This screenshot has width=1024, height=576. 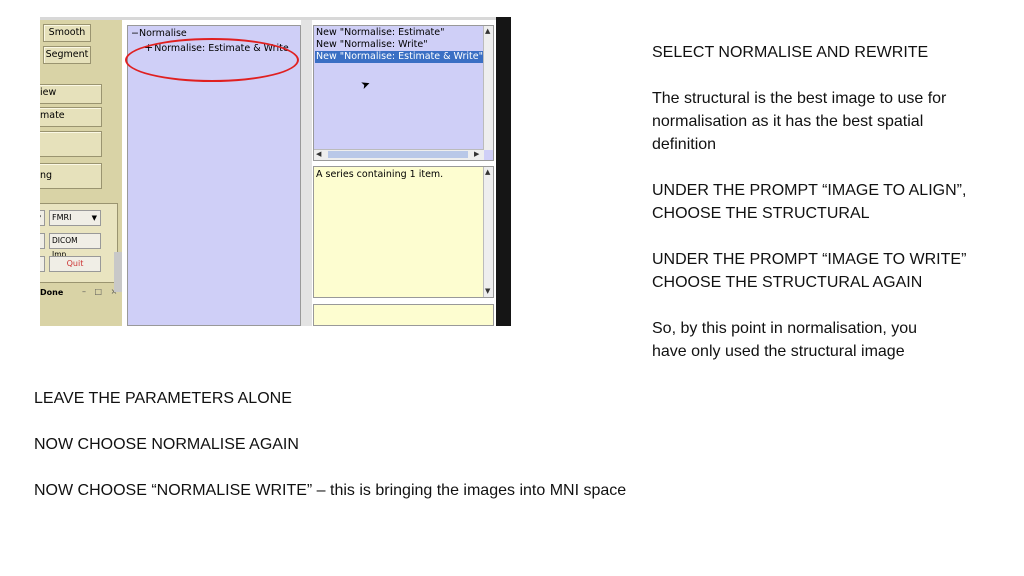 I want to click on left-select-button: ▼, so click(x=42, y=218).